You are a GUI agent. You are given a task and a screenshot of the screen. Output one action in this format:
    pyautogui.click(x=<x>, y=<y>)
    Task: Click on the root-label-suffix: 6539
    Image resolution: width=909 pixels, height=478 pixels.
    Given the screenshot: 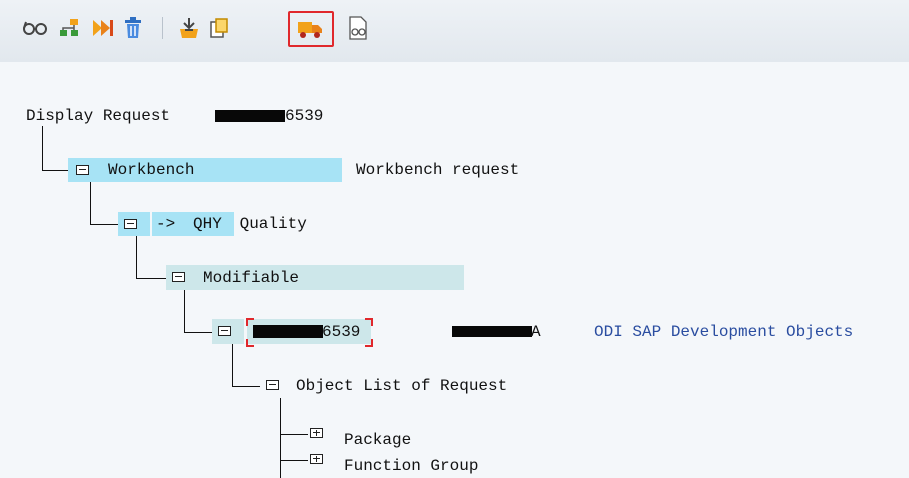 What is the action you would take?
    pyautogui.click(x=304, y=116)
    